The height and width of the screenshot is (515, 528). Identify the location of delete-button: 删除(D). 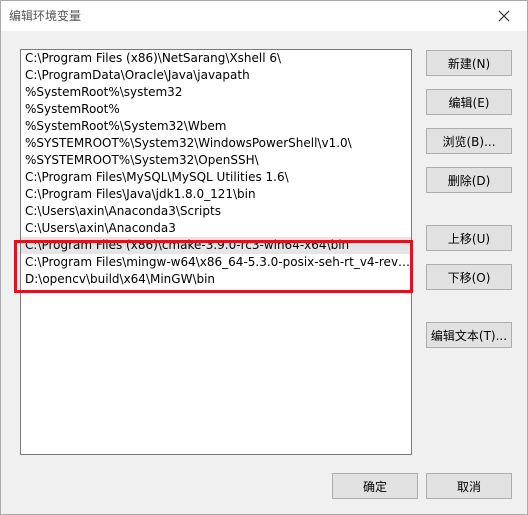
(469, 180).